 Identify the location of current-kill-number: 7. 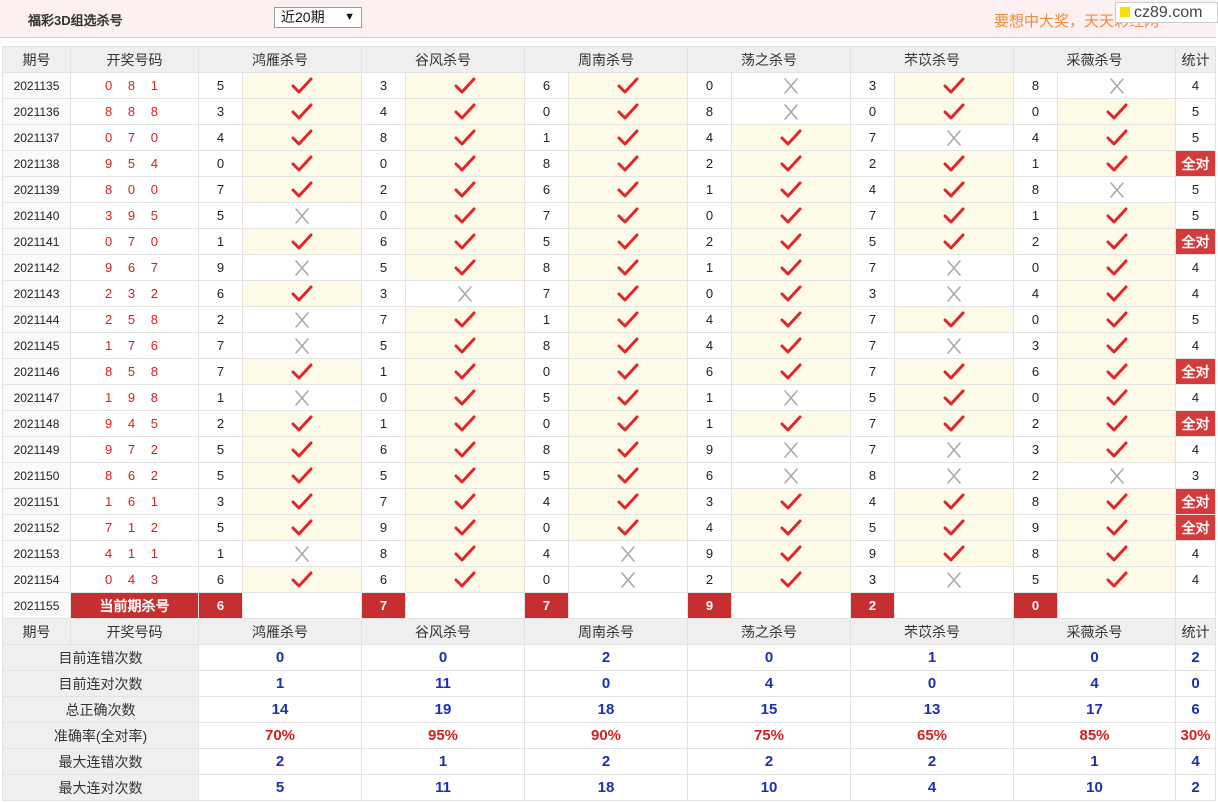
(546, 605).